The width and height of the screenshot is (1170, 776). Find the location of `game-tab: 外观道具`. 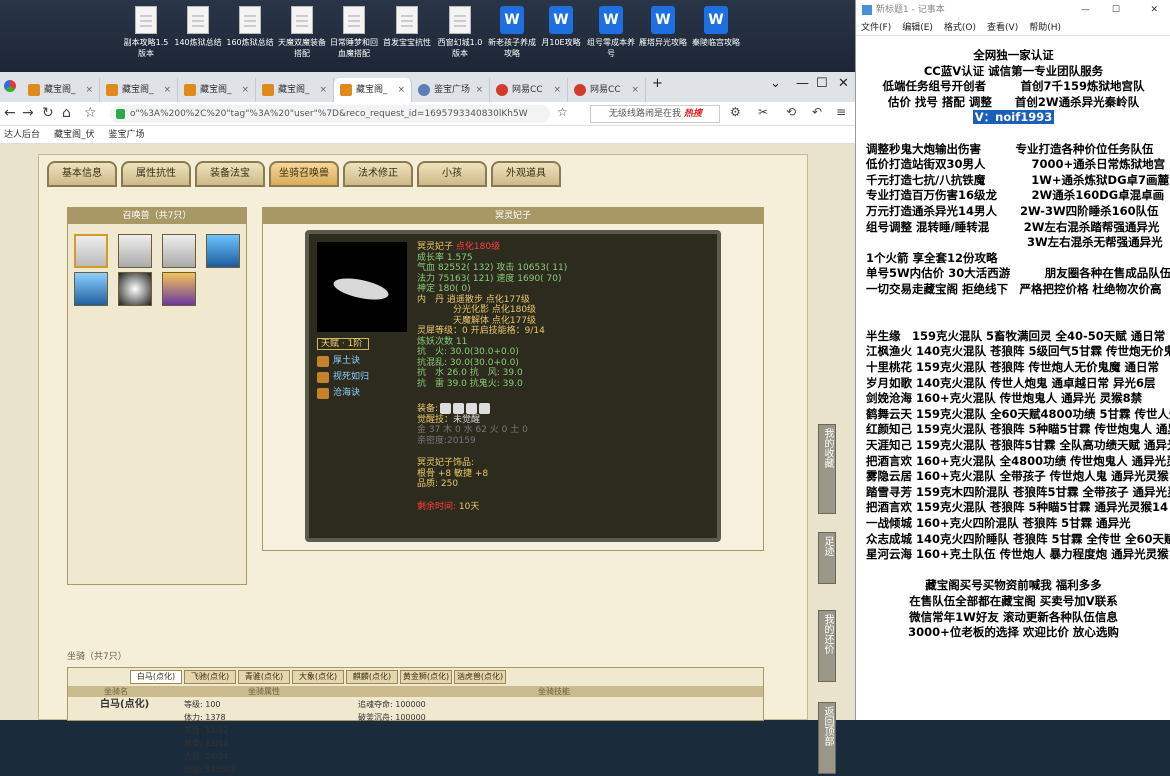

game-tab: 外观道具 is located at coordinates (526, 174).